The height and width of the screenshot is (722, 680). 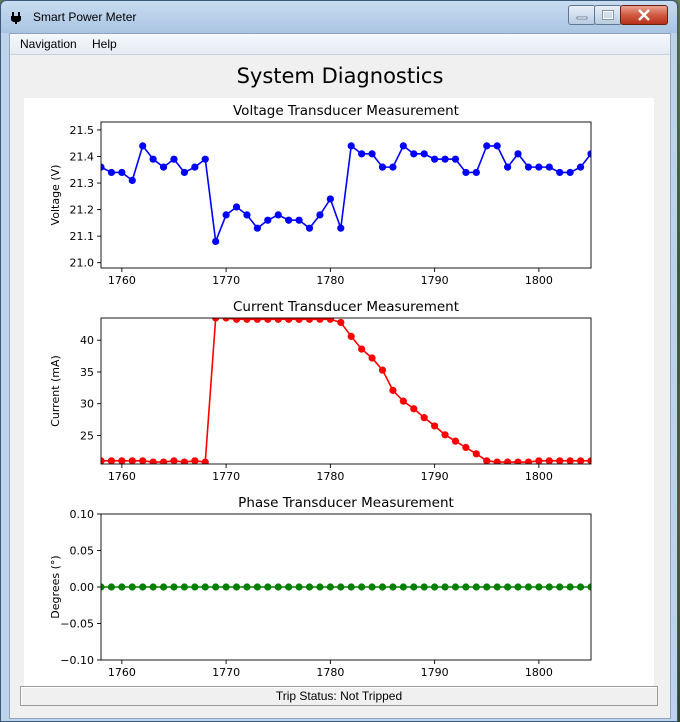 What do you see at coordinates (339, 696) in the screenshot?
I see `trip-status-bar: Trip Status: Not Tripped` at bounding box center [339, 696].